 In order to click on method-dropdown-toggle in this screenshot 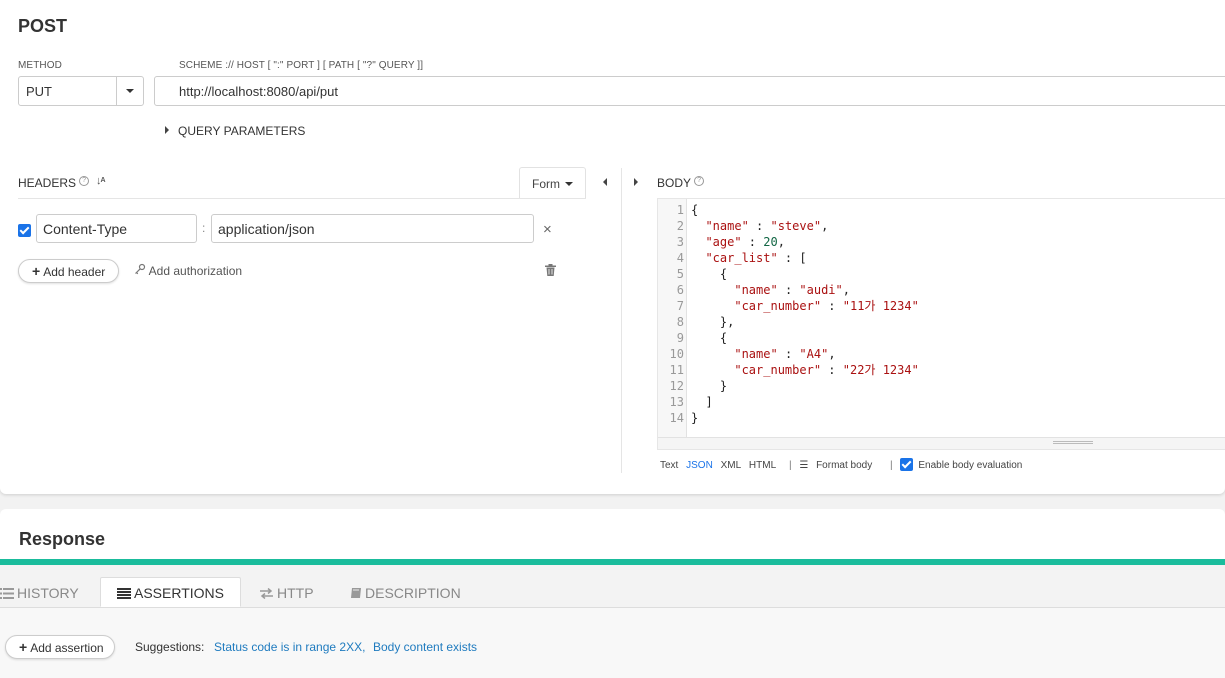, I will do `click(129, 91)`.